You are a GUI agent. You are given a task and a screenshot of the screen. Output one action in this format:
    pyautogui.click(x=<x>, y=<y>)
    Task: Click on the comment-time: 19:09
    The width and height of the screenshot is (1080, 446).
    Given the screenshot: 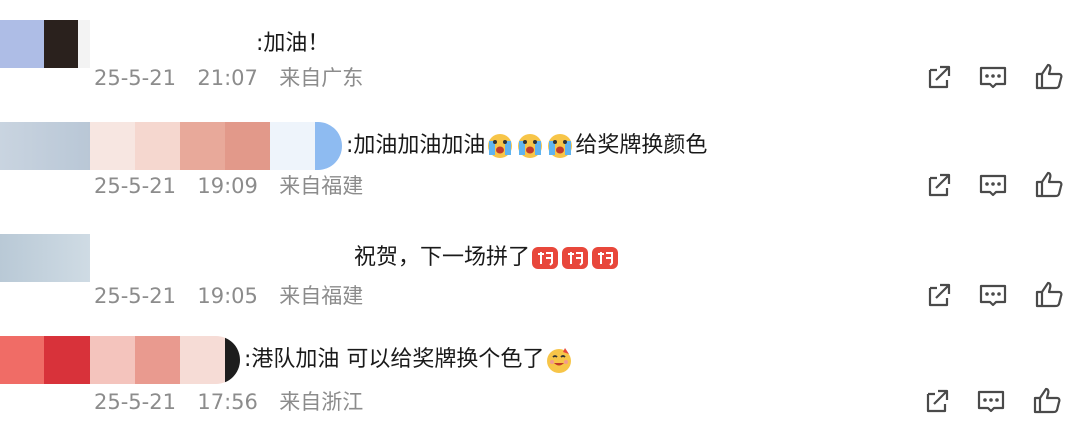 What is the action you would take?
    pyautogui.click(x=227, y=186)
    